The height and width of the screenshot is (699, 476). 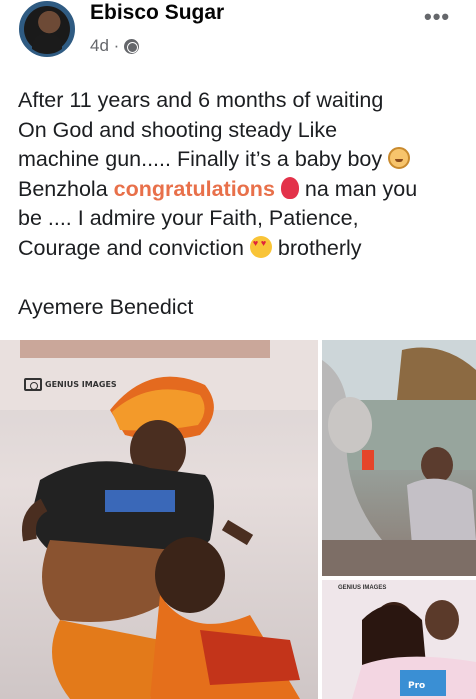 I want to click on photo-side-top, so click(x=399, y=458).